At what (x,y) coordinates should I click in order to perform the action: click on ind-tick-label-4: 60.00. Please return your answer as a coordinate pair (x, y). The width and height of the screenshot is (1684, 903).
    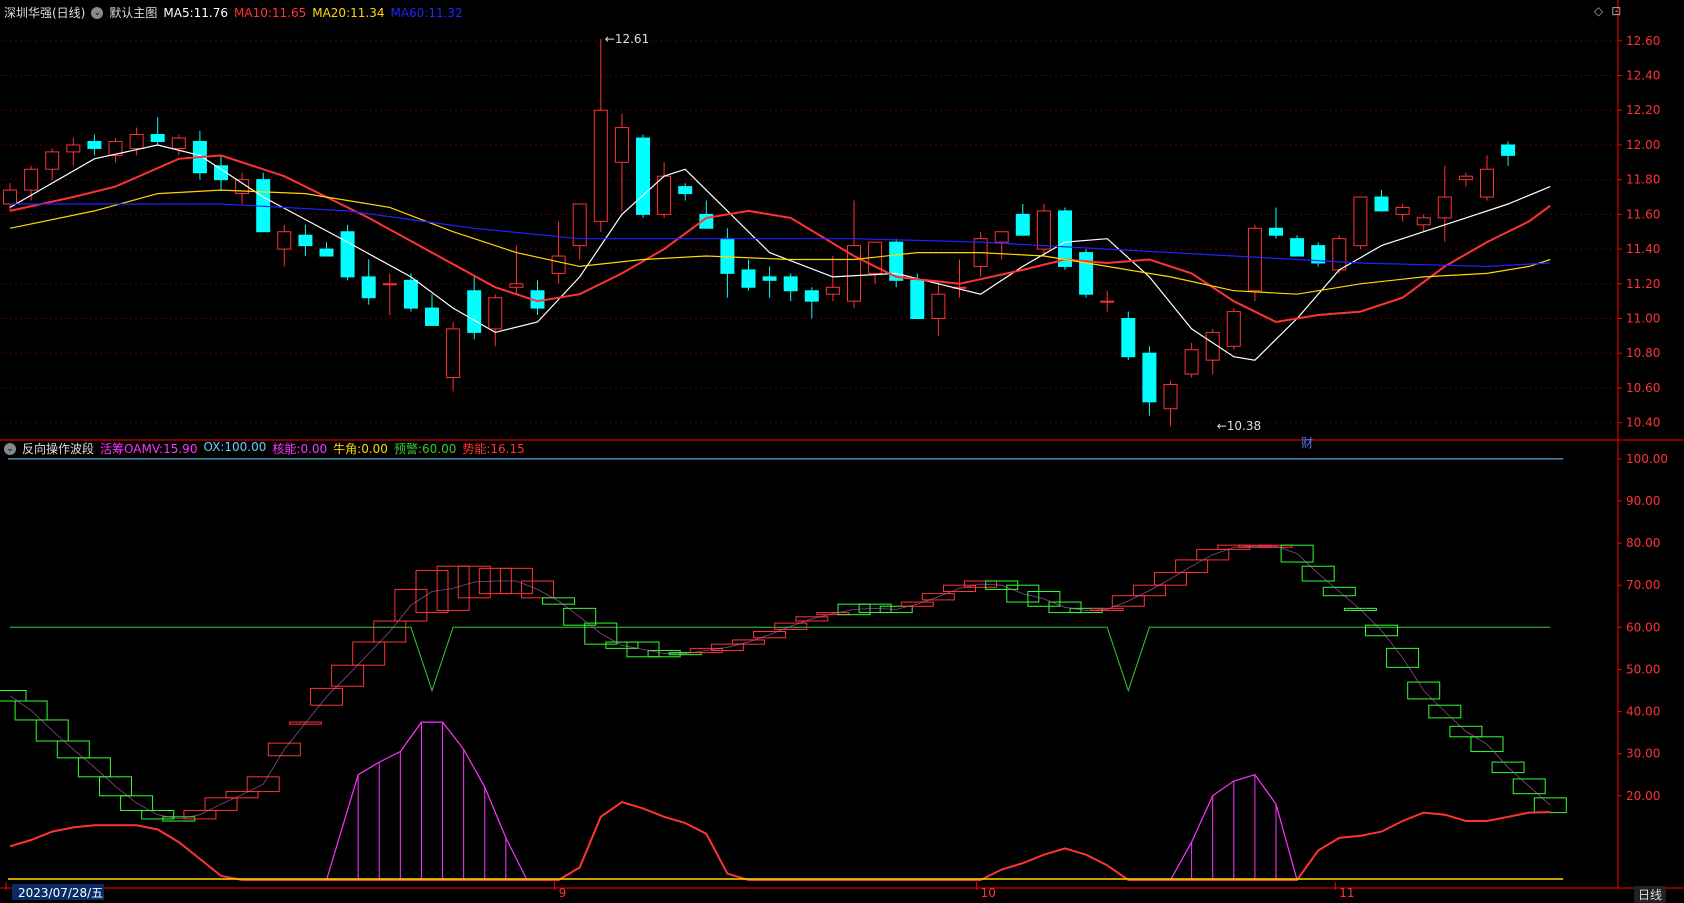
    Looking at the image, I should click on (1643, 627).